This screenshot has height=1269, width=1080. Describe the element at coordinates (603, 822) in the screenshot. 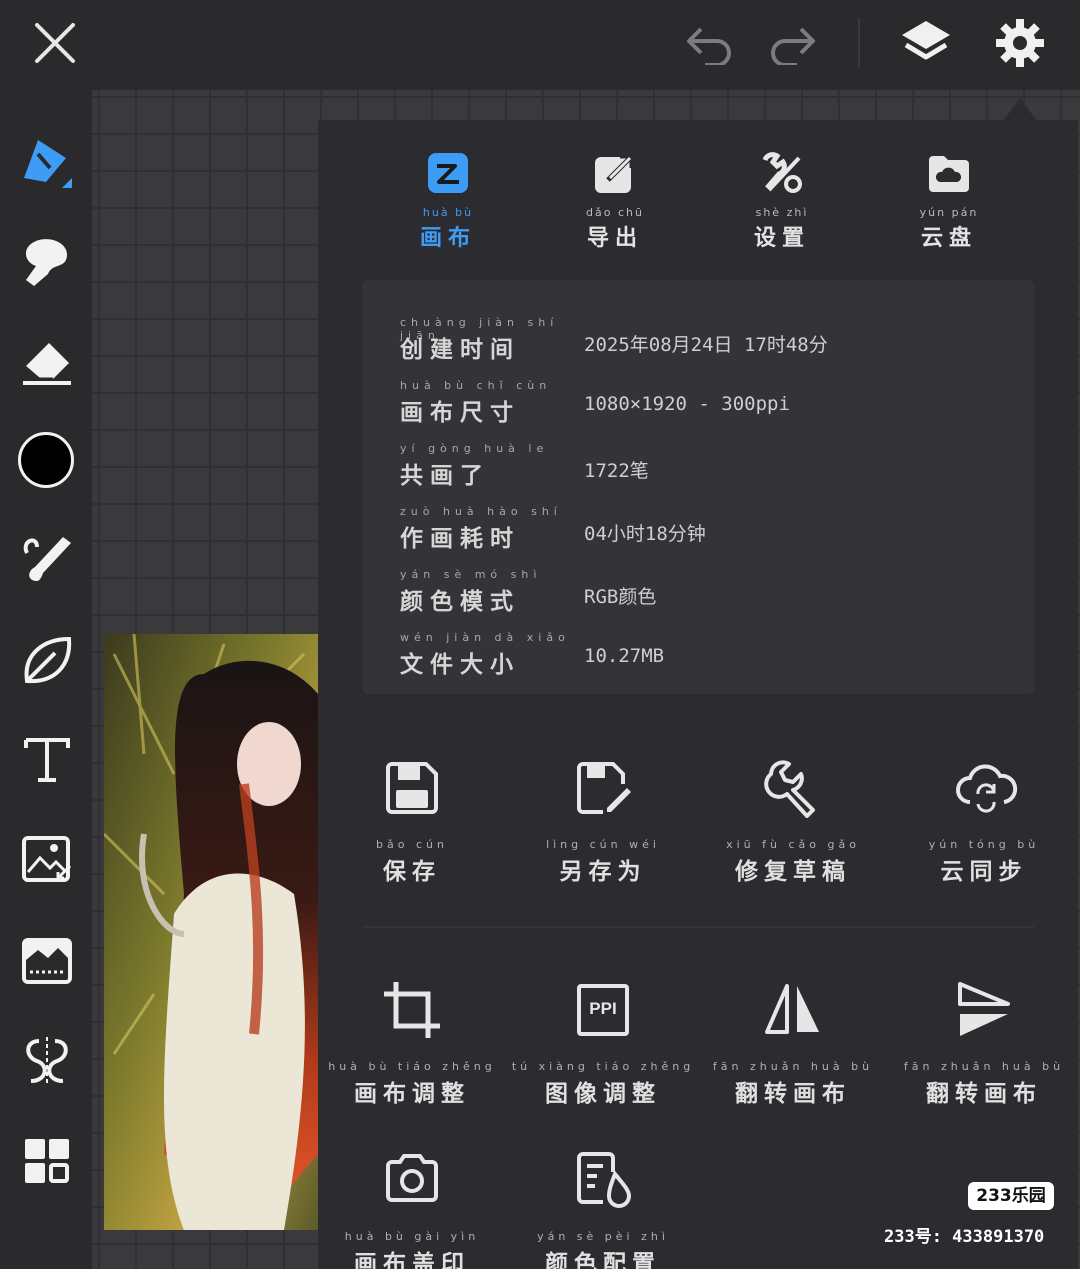

I see `save-as-button: lìng cún wéi 另存为` at that location.